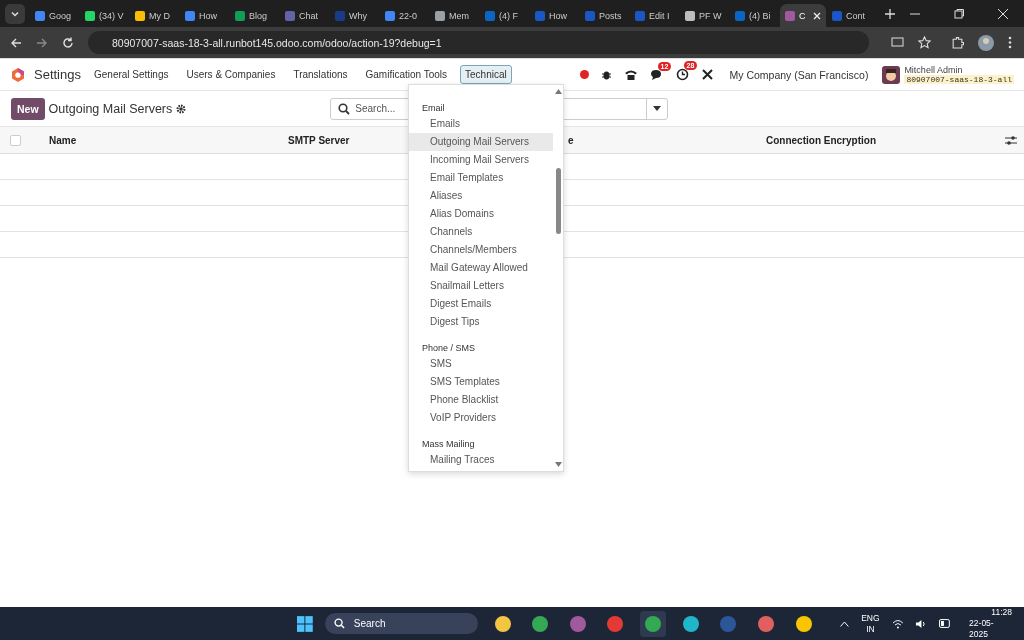  Describe the element at coordinates (959, 79) in the screenshot. I see `database-name: 80907007-saas-18-3-all` at that location.